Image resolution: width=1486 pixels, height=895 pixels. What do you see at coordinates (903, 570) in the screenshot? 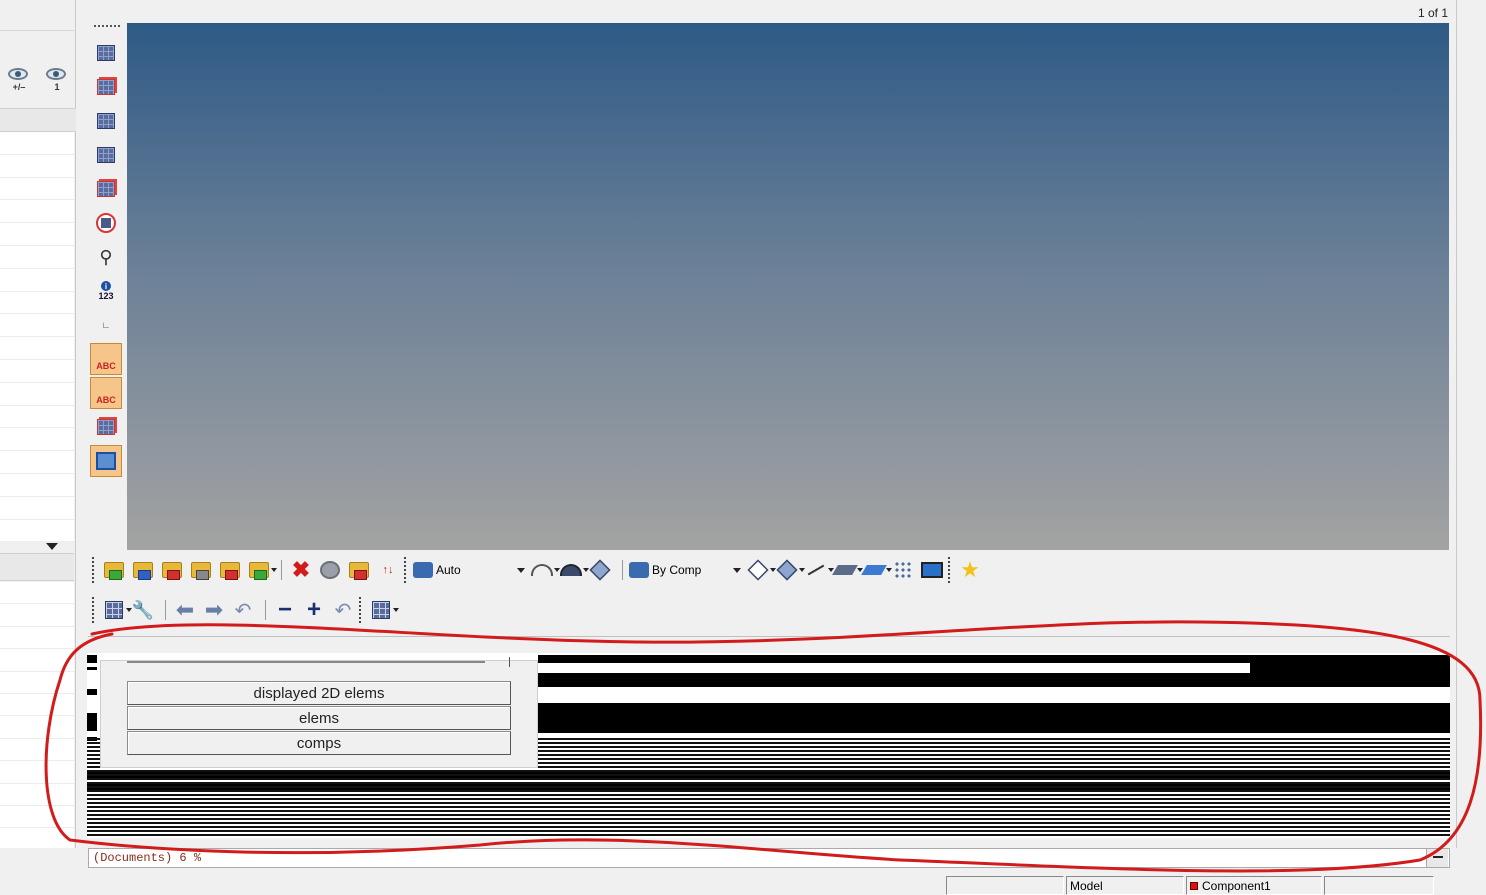
I see `shrink-button` at bounding box center [903, 570].